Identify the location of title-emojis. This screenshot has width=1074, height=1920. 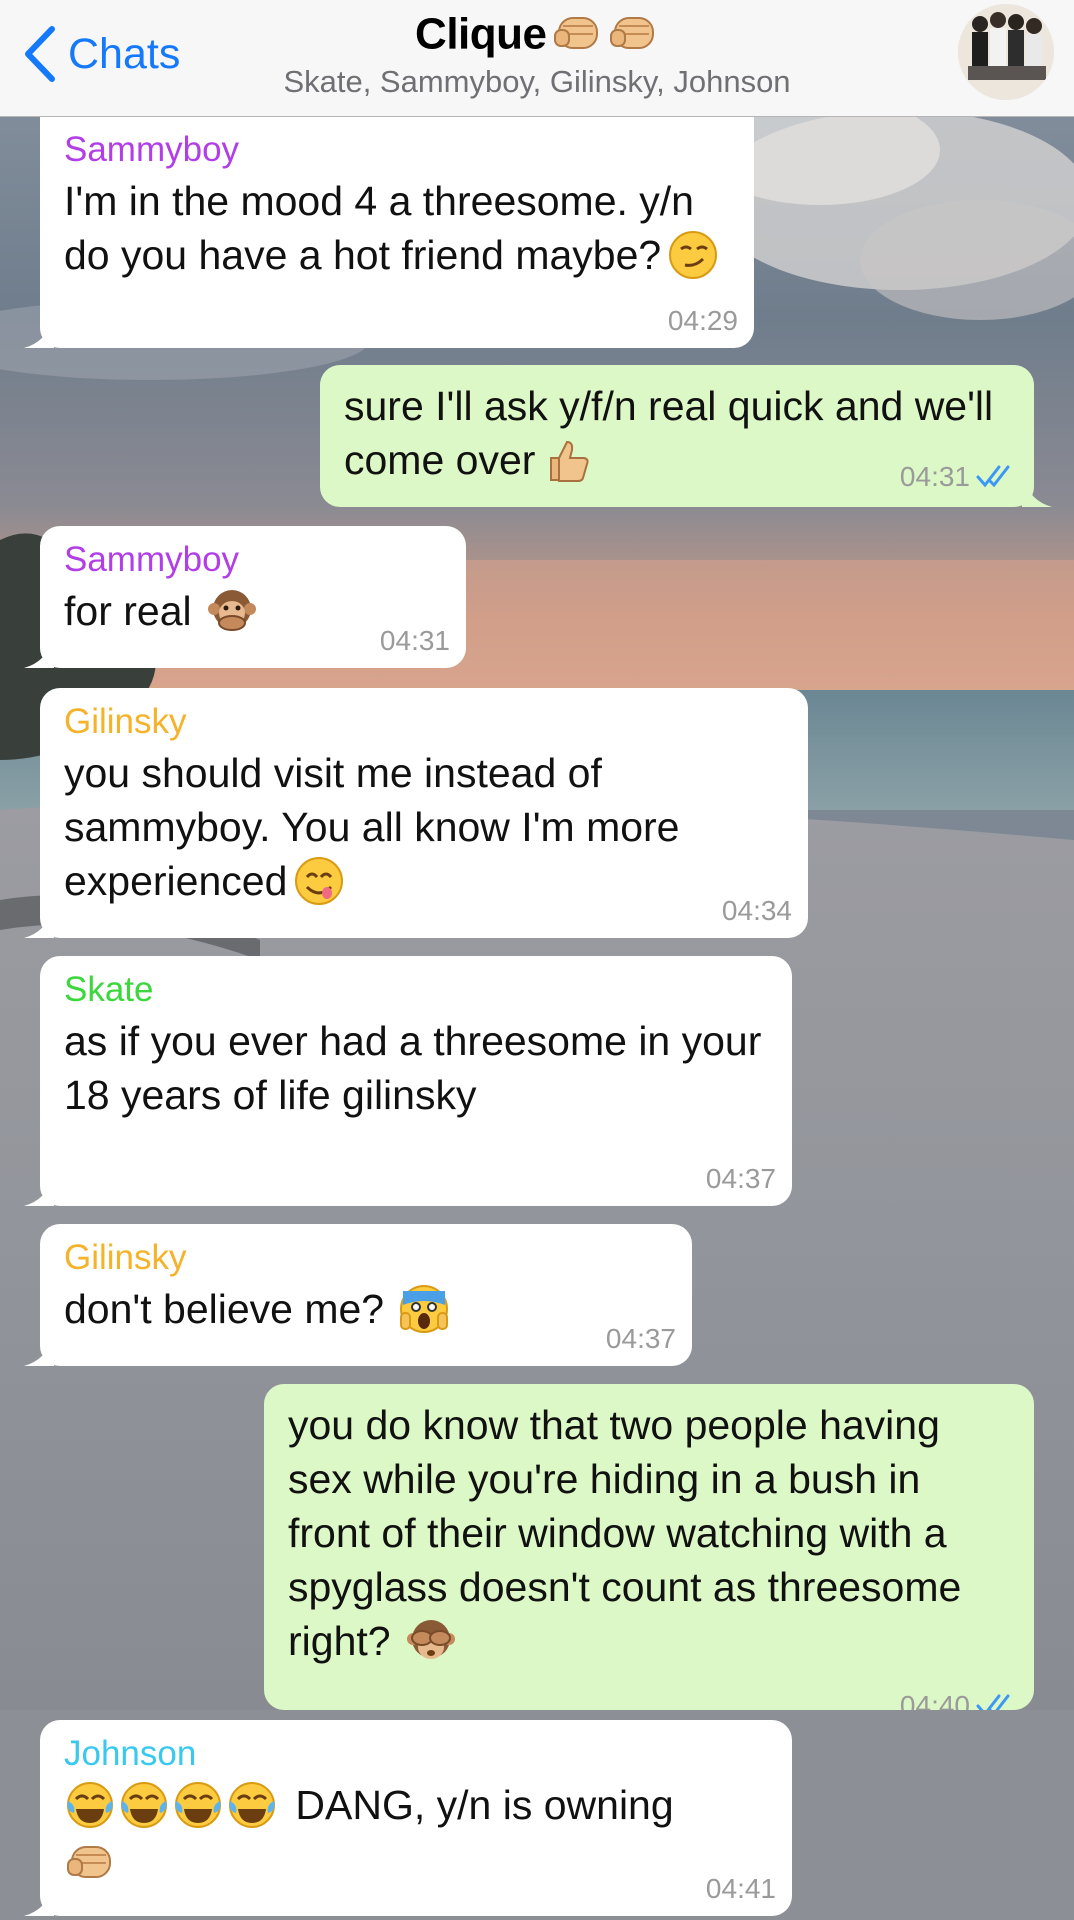
(605, 34).